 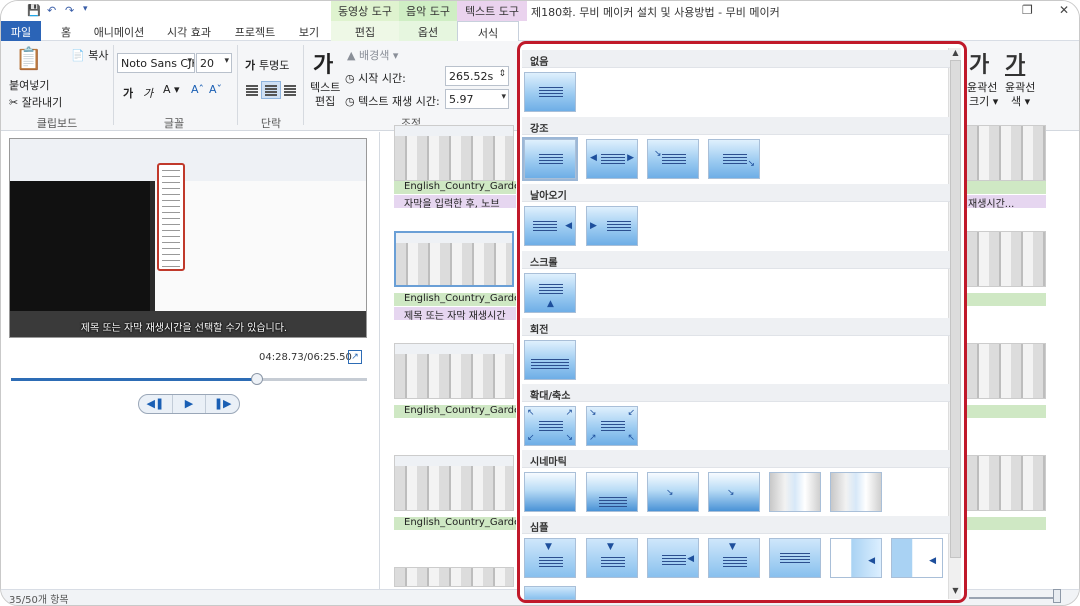 I want to click on restore-icon: ❐, so click(x=1027, y=10).